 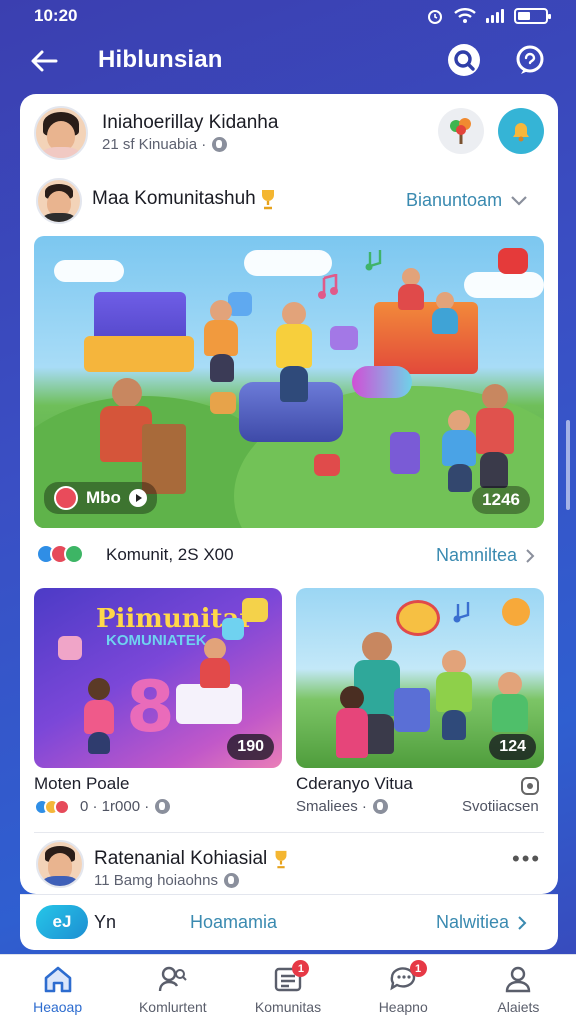 I want to click on status-icons, so click(x=488, y=16).